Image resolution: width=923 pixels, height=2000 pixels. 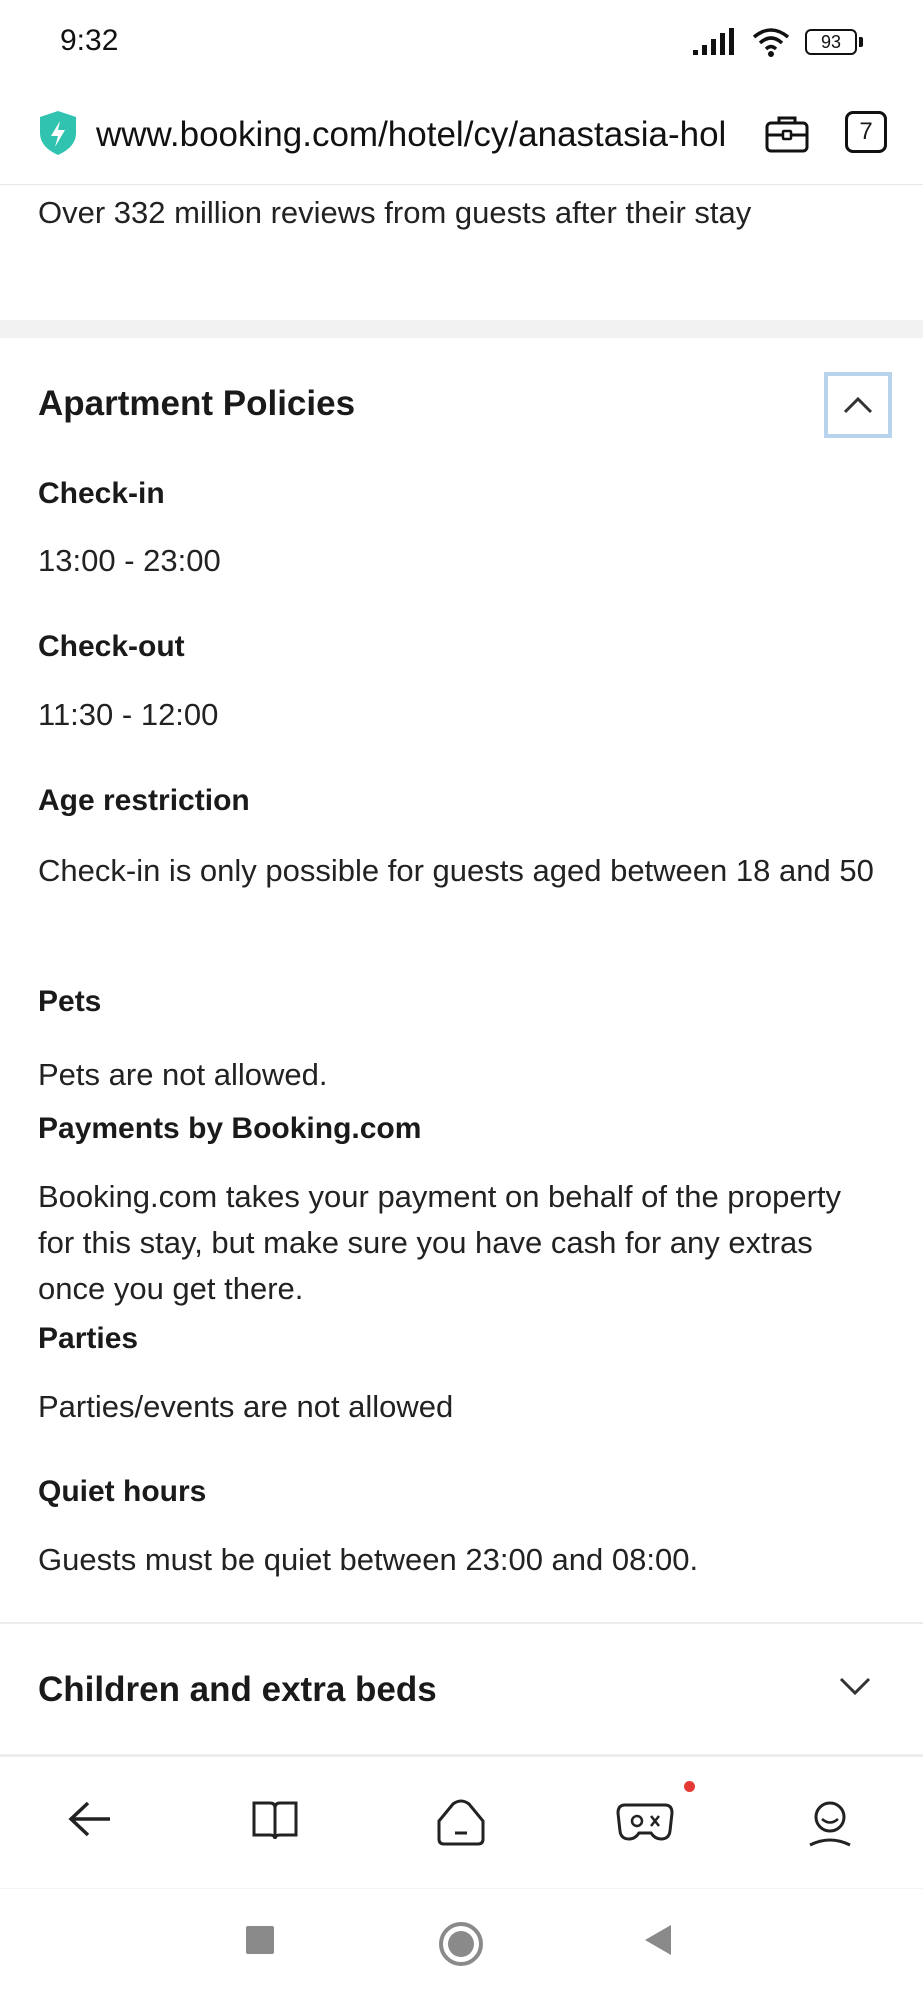 I want to click on policy-value-pets: Pets are not allowed., so click(x=183, y=1074).